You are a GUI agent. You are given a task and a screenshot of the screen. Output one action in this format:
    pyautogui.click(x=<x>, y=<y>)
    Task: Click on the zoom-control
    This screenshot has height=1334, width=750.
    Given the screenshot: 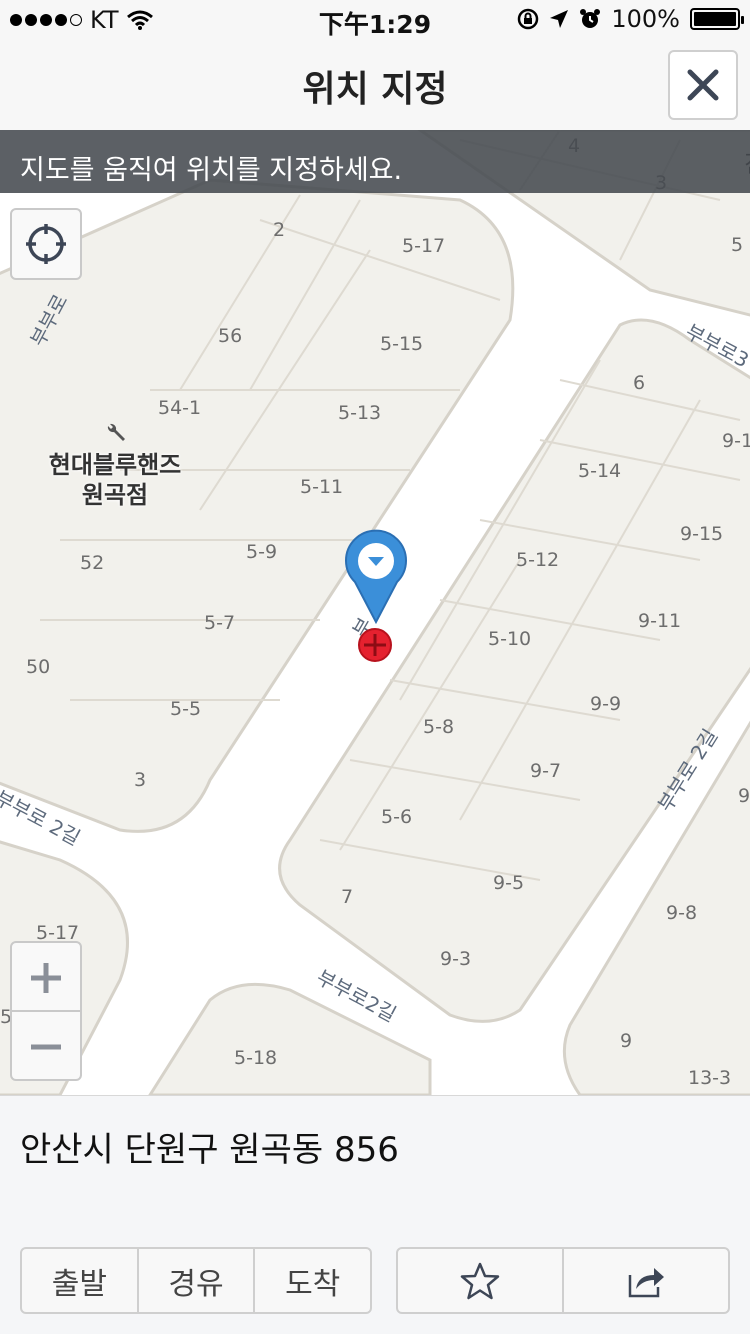 What is the action you would take?
    pyautogui.click(x=46, y=1011)
    